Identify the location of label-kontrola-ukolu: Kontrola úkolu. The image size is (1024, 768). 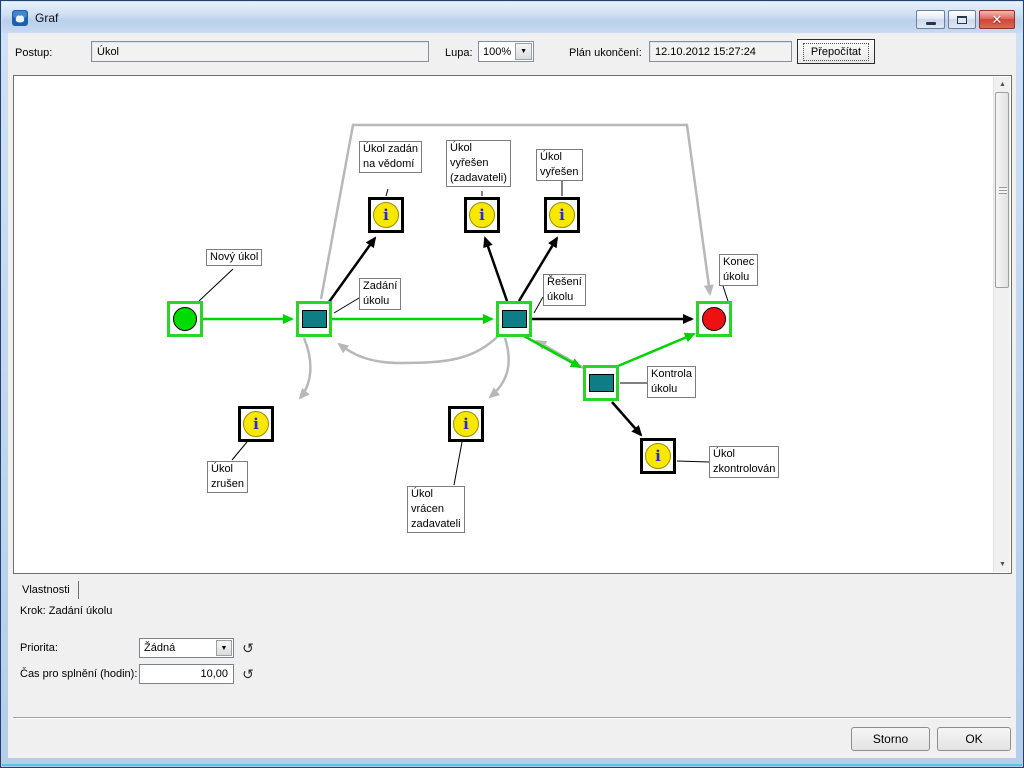
(671, 382).